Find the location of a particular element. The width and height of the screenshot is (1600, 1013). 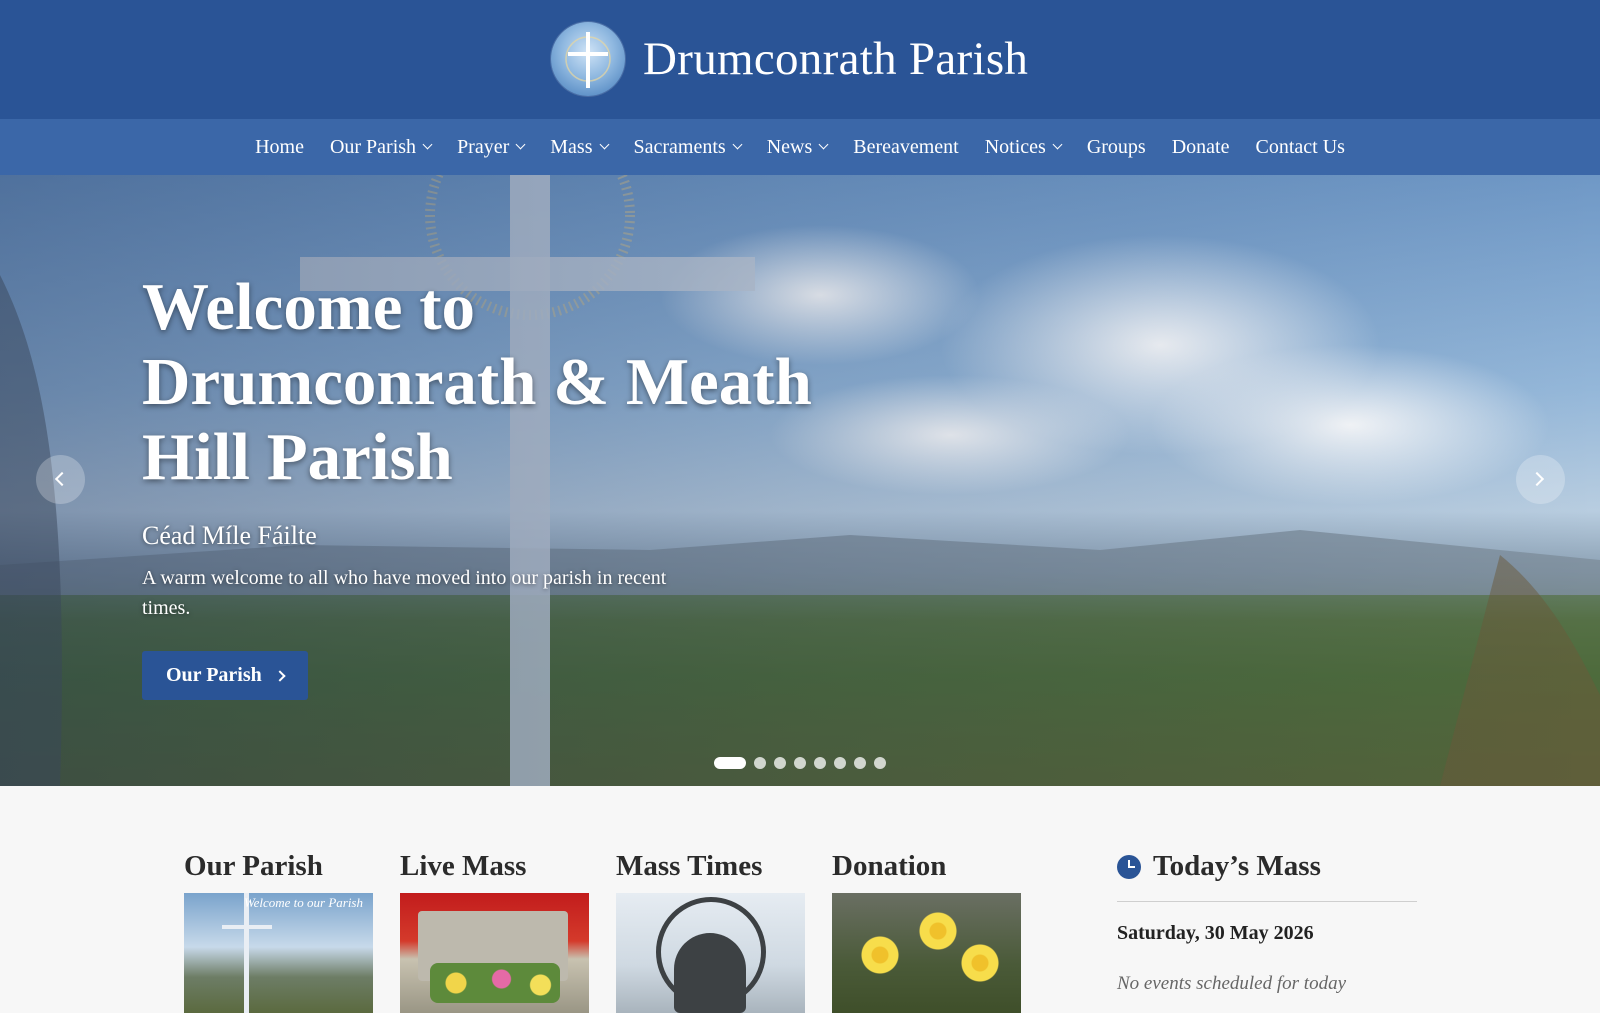

site-header: Drumconrath Parish is located at coordinates (800, 59).